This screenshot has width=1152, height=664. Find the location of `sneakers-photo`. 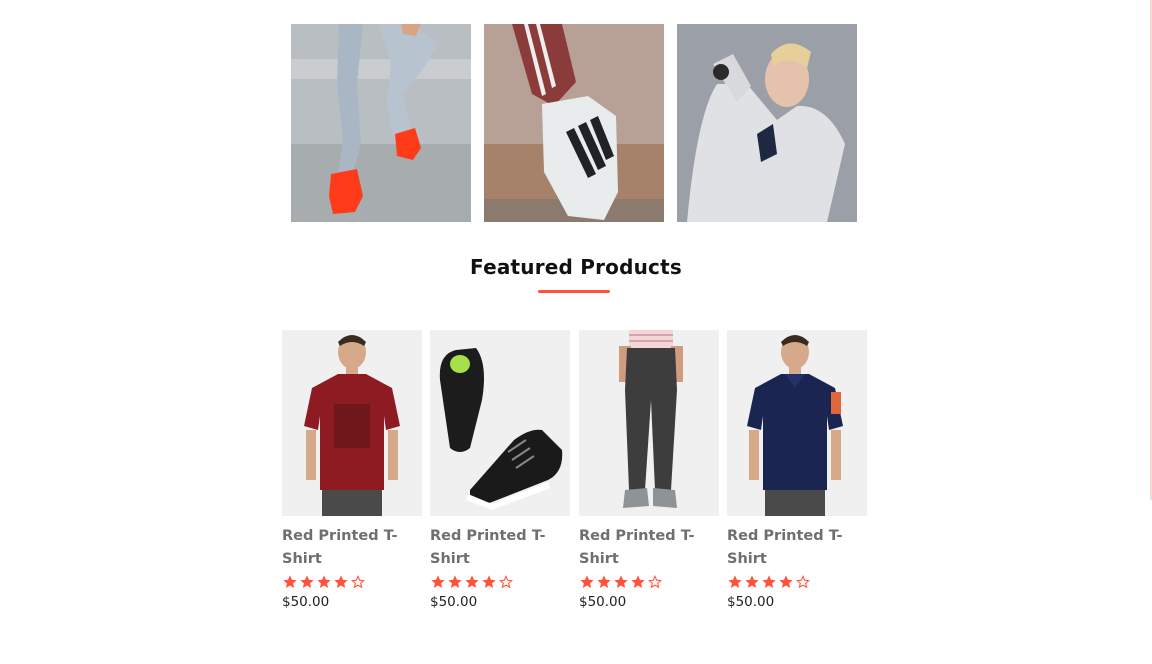

sneakers-photo is located at coordinates (381, 123).